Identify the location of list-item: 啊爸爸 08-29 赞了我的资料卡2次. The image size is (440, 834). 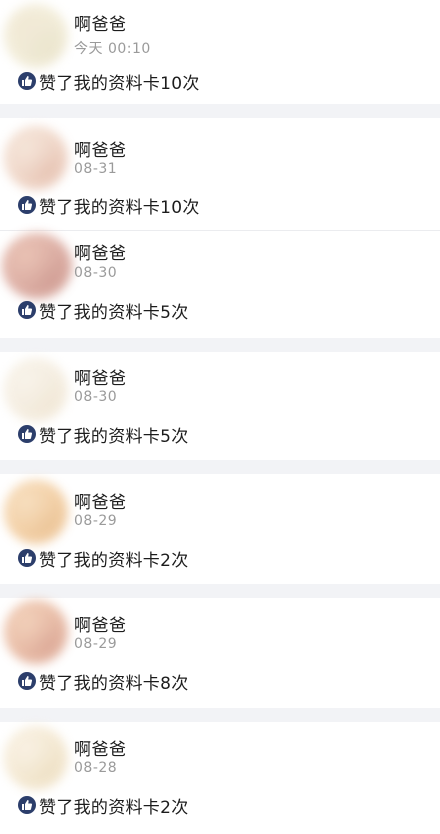
(220, 529).